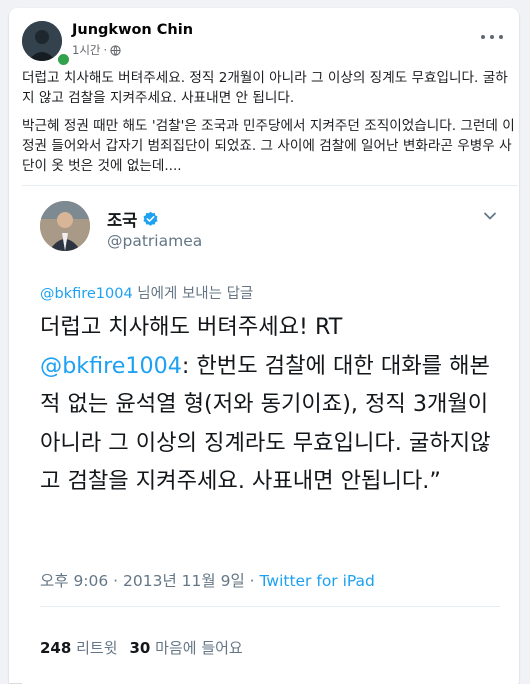 The height and width of the screenshot is (684, 530). What do you see at coordinates (86, 294) in the screenshot?
I see `reply-to-mention: @bkfire1004` at bounding box center [86, 294].